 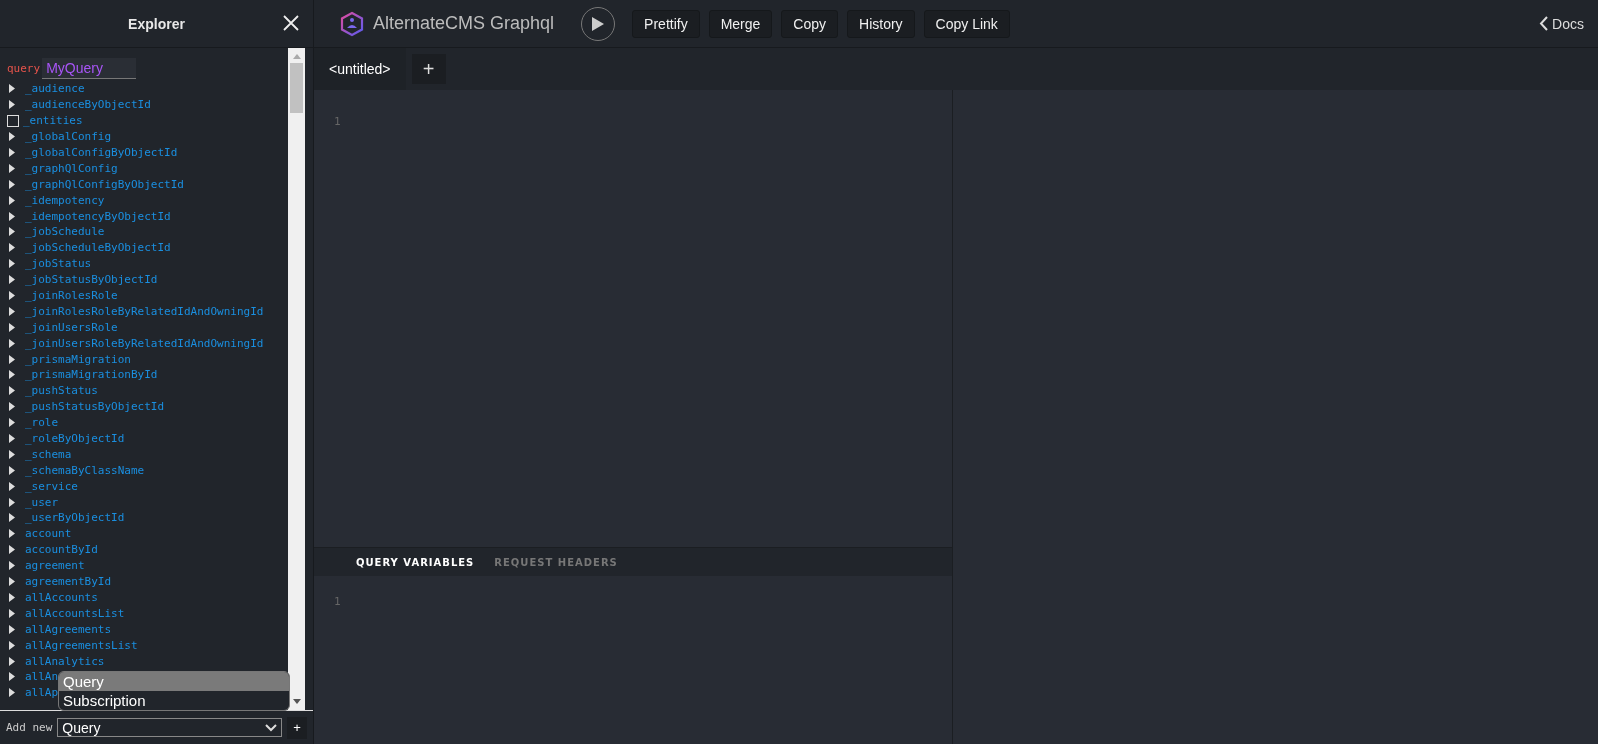 What do you see at coordinates (170, 727) in the screenshot?
I see `operation-type-select: Query` at bounding box center [170, 727].